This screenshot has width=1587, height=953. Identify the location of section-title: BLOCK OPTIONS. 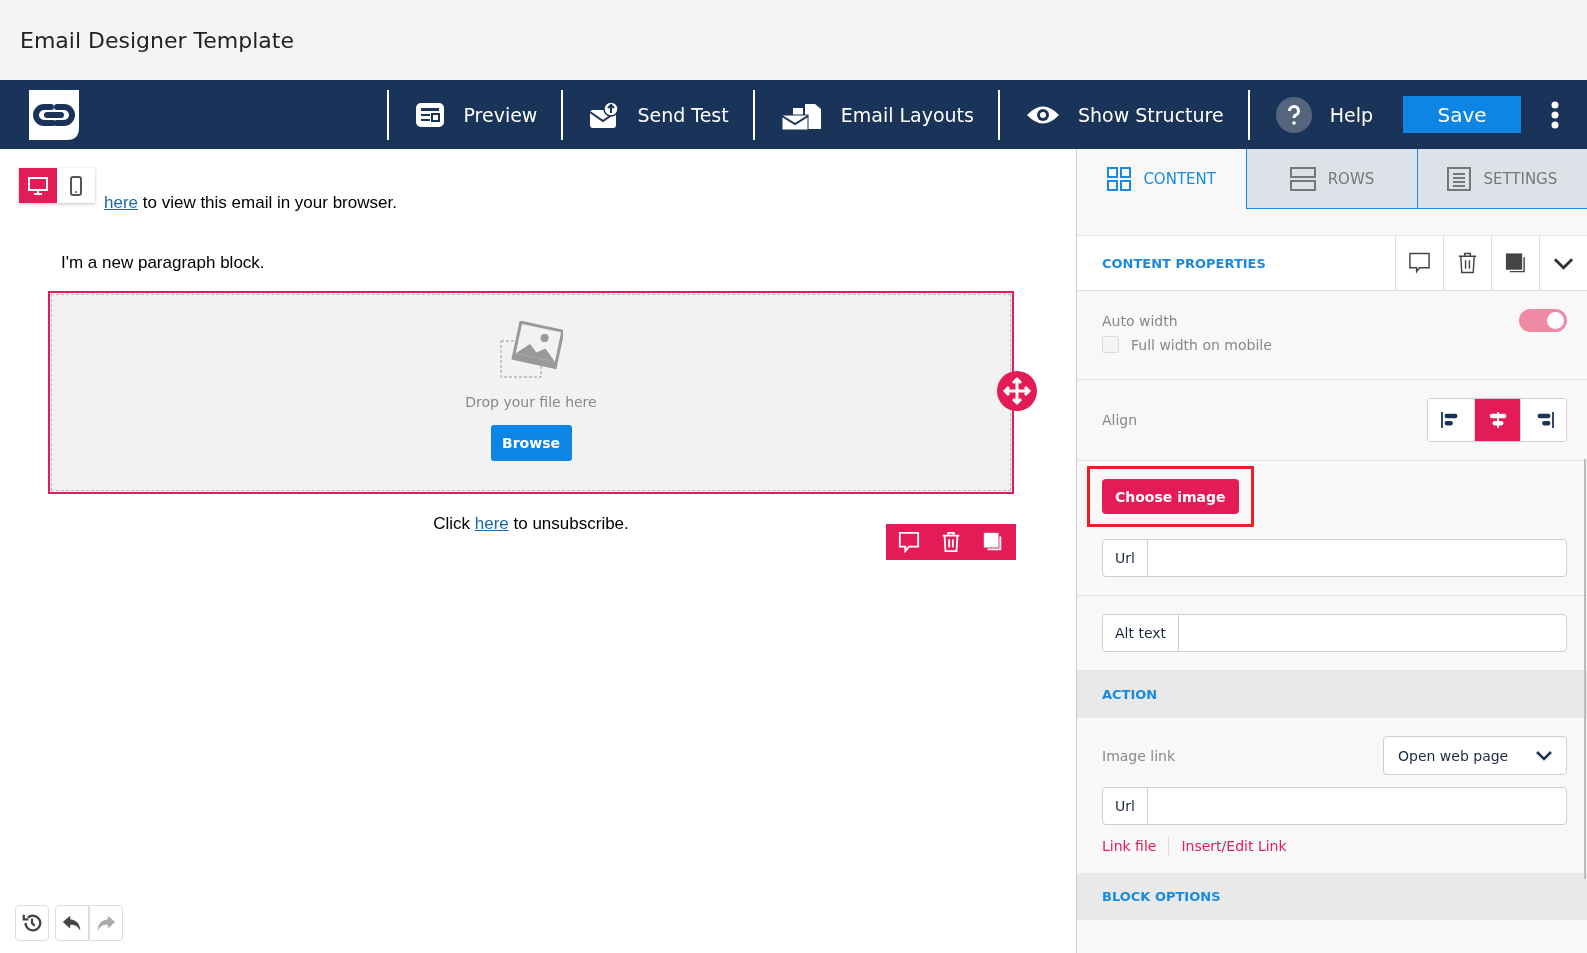
(1161, 896).